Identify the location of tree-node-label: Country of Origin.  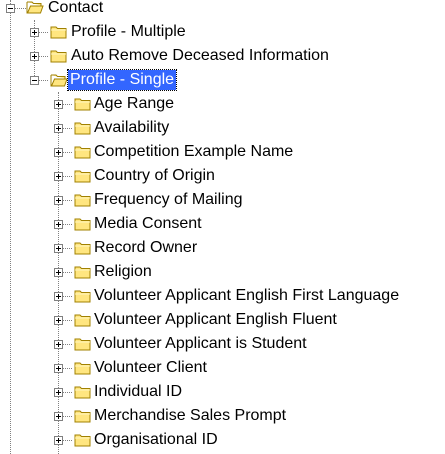
(154, 176).